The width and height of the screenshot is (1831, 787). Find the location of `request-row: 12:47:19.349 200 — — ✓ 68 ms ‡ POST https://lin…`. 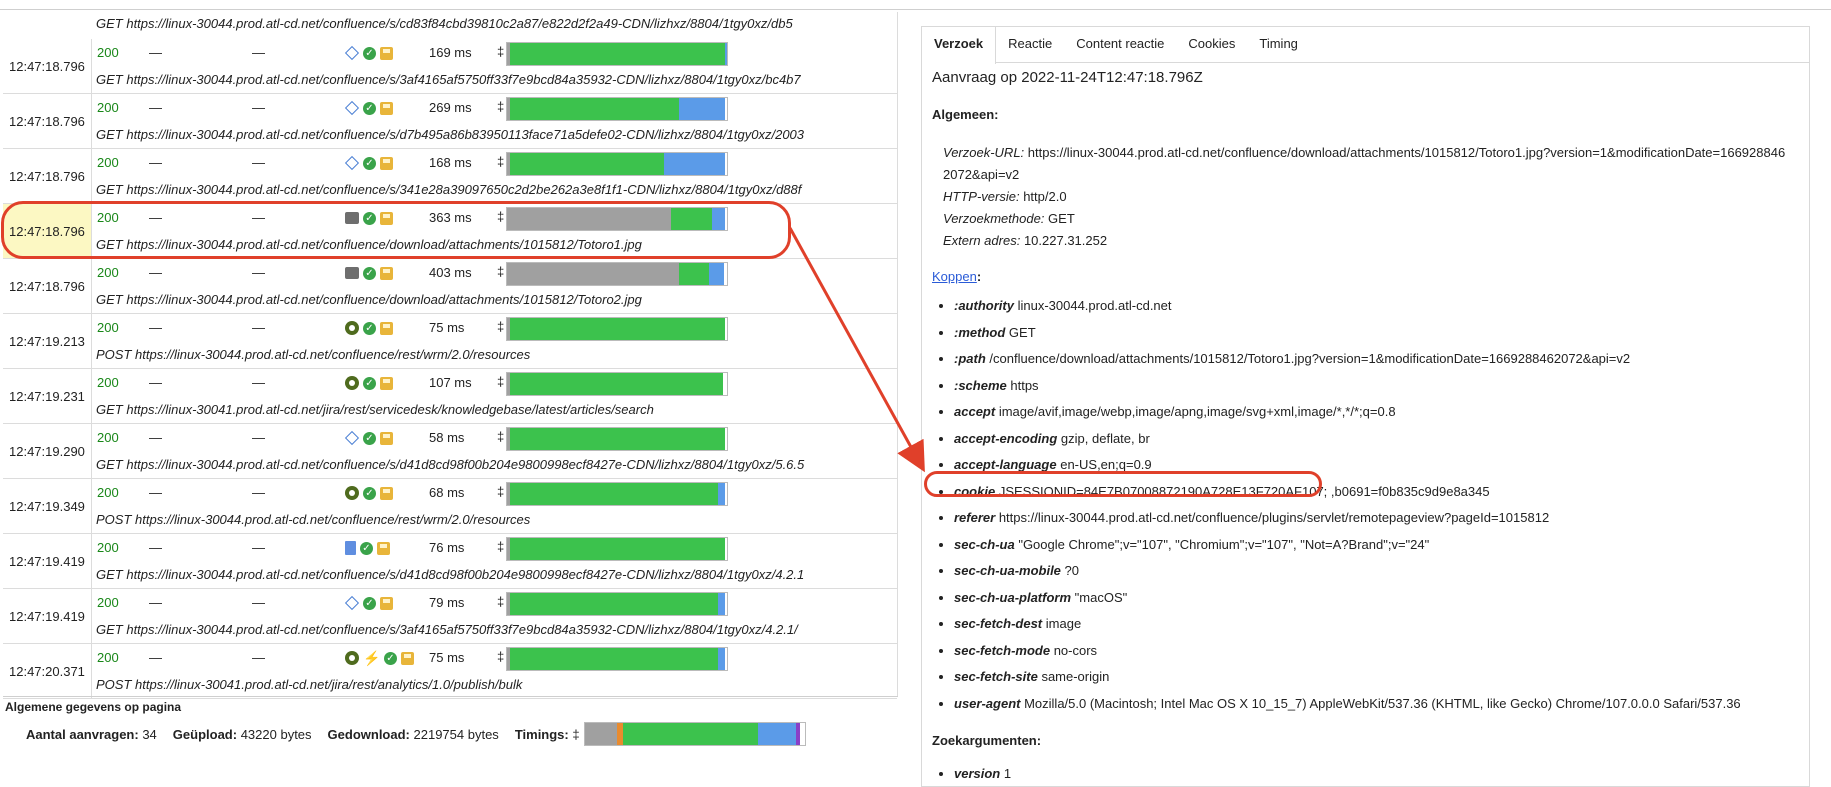

request-row: 12:47:19.349 200 — — ✓ 68 ms ‡ POST https://lin… is located at coordinates (450, 506).